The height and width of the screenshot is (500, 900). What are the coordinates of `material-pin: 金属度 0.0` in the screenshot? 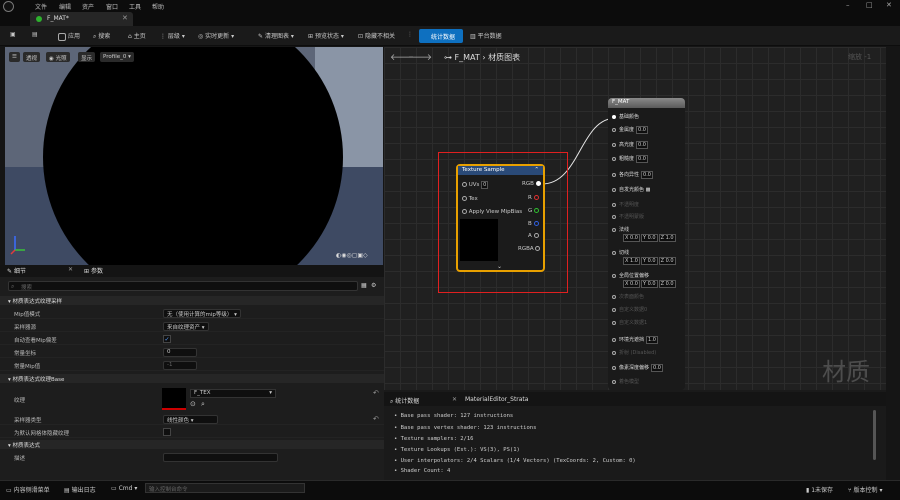 It's located at (630, 130).